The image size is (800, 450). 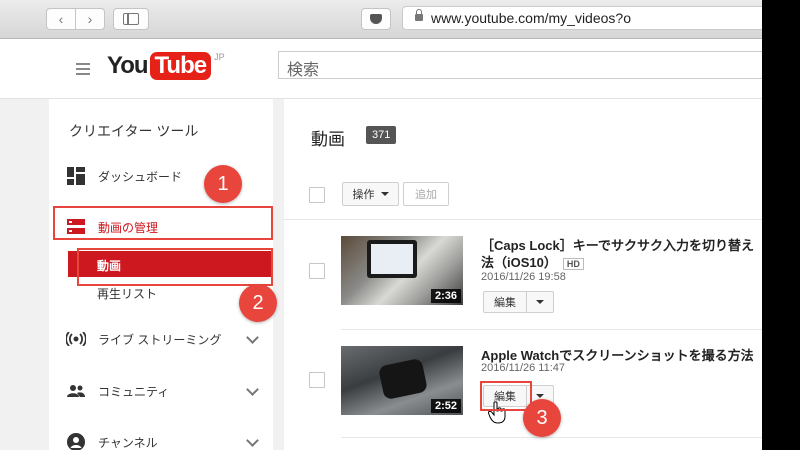 I want to click on video-title-continued: 法（iOS10） HD, so click(x=532, y=261).